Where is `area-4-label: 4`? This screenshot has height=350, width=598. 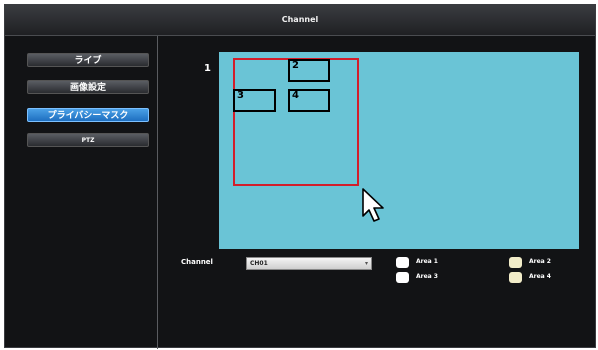 area-4-label: 4 is located at coordinates (295, 95).